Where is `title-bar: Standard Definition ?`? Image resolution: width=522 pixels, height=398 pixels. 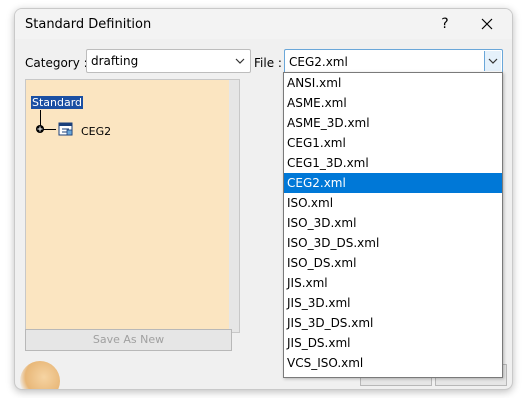 title-bar: Standard Definition ? is located at coordinates (263, 24).